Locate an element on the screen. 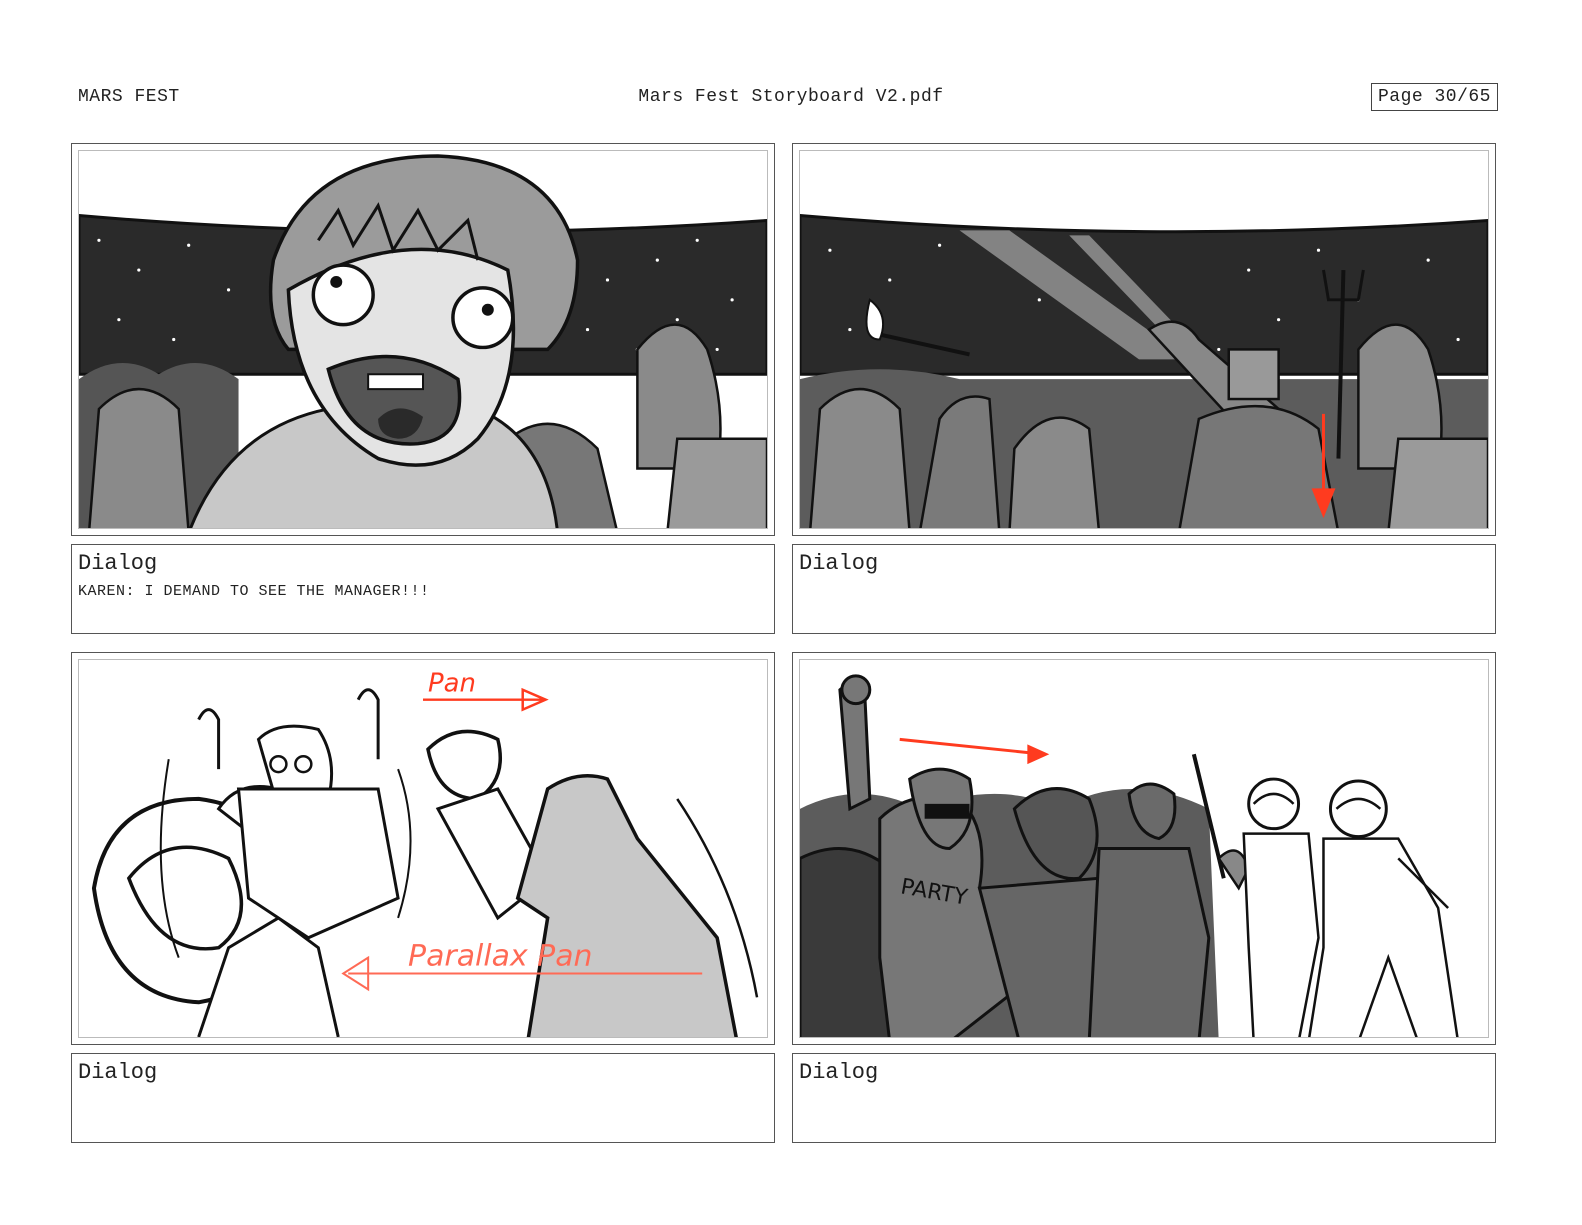 The height and width of the screenshot is (1225, 1582). storyboard-panel-4: PARTY is located at coordinates (1144, 848).